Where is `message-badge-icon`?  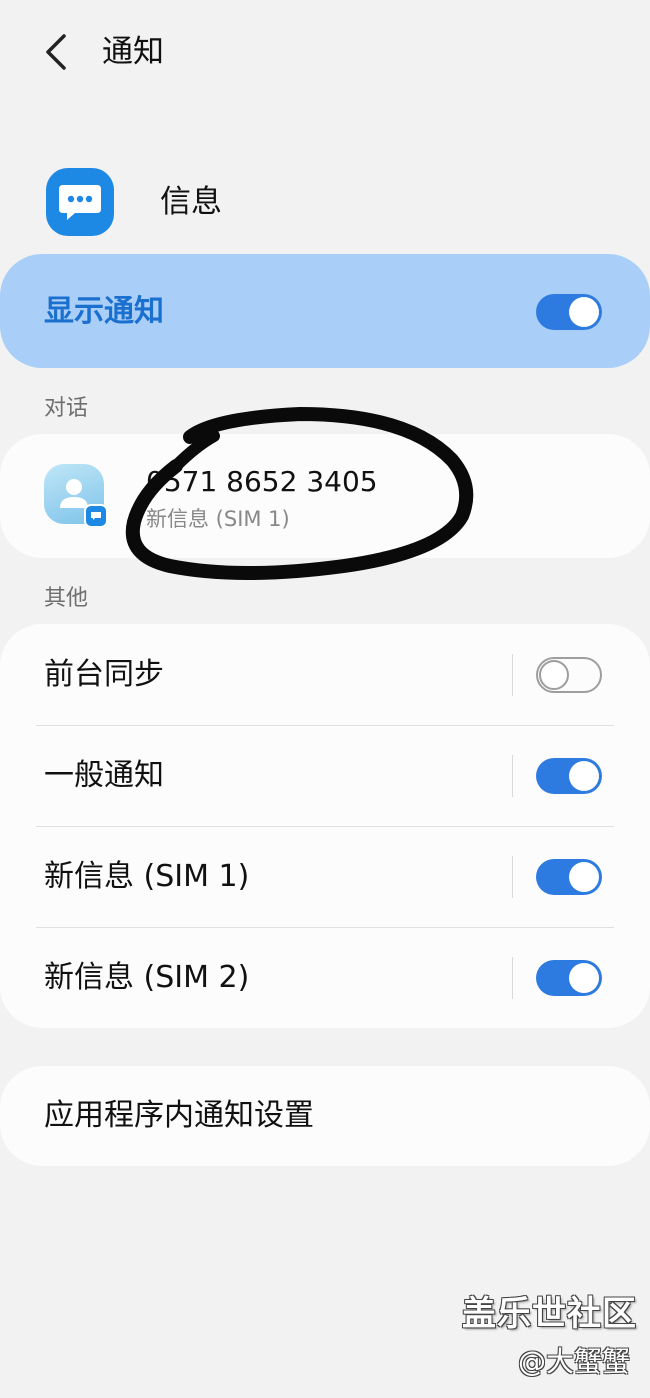
message-badge-icon is located at coordinates (96, 516).